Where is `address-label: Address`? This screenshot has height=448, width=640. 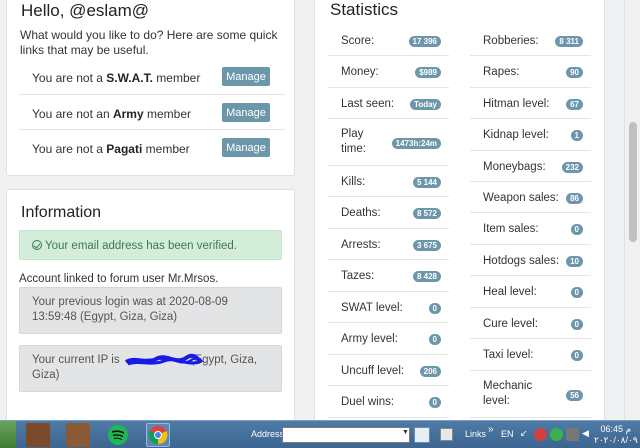 address-label: Address is located at coordinates (268, 434).